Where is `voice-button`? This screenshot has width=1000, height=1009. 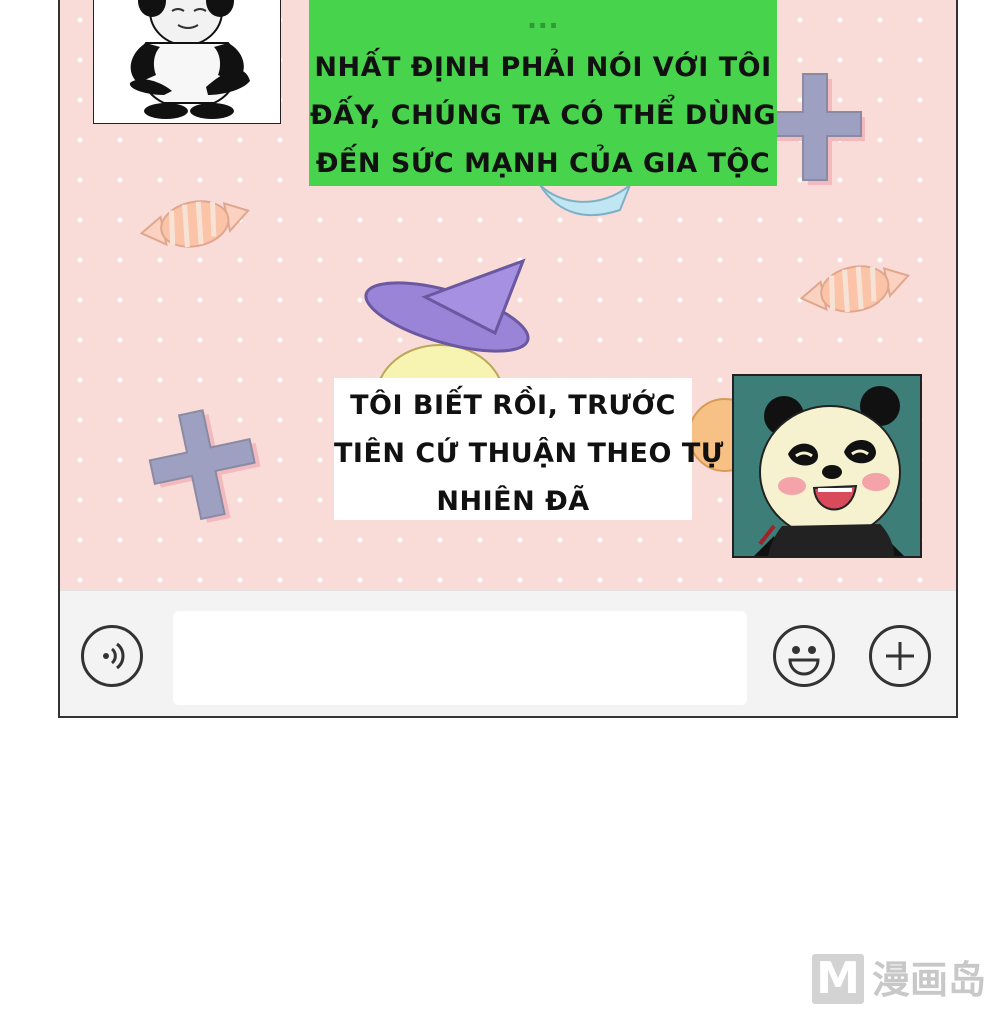
voice-button is located at coordinates (112, 656).